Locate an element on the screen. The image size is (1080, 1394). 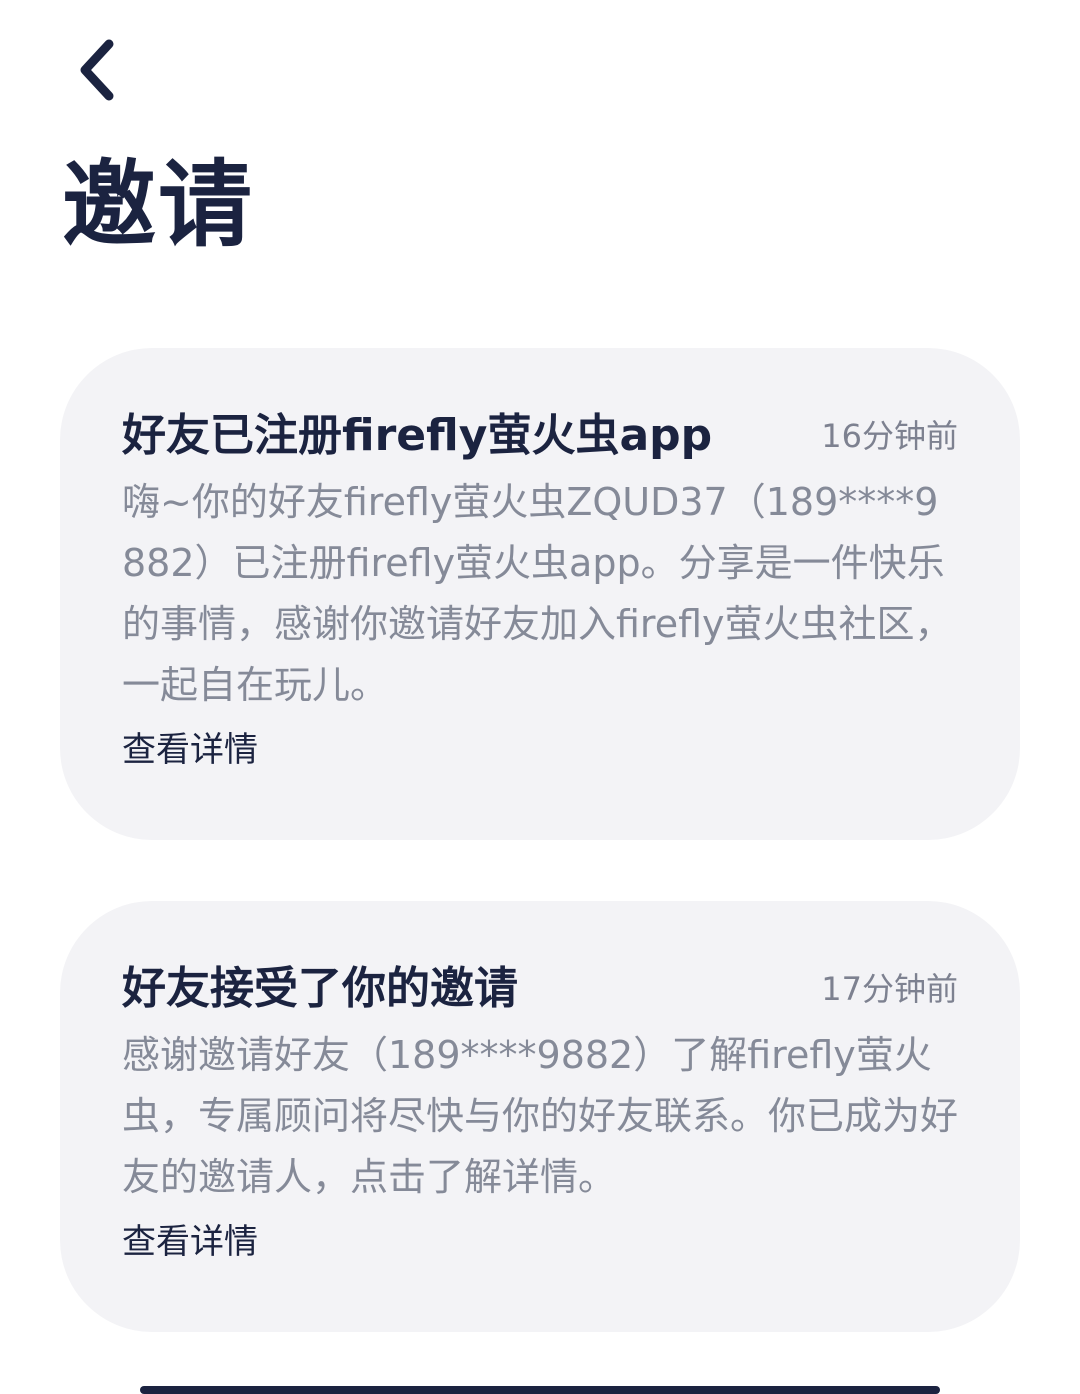
message-header: 好友接受了你的邀请 17分钟前 is located at coordinates (540, 989).